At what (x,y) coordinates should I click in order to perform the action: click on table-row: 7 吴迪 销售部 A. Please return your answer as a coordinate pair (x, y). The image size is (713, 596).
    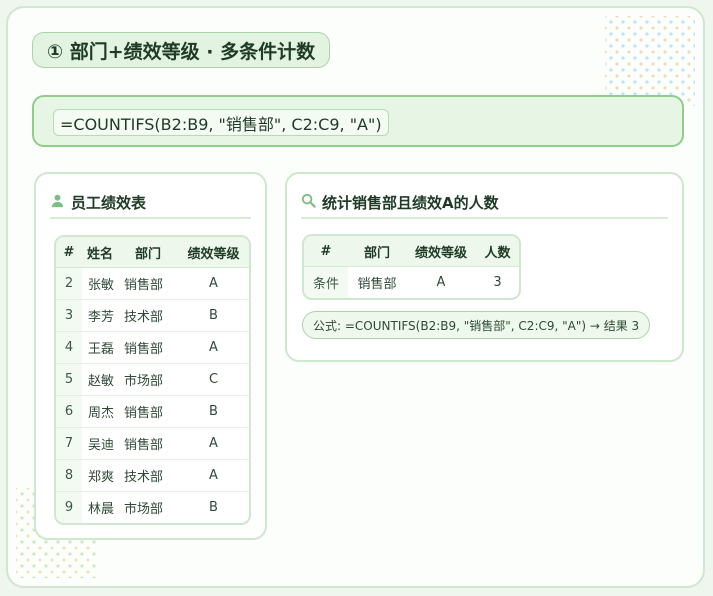
    Looking at the image, I should click on (152, 443).